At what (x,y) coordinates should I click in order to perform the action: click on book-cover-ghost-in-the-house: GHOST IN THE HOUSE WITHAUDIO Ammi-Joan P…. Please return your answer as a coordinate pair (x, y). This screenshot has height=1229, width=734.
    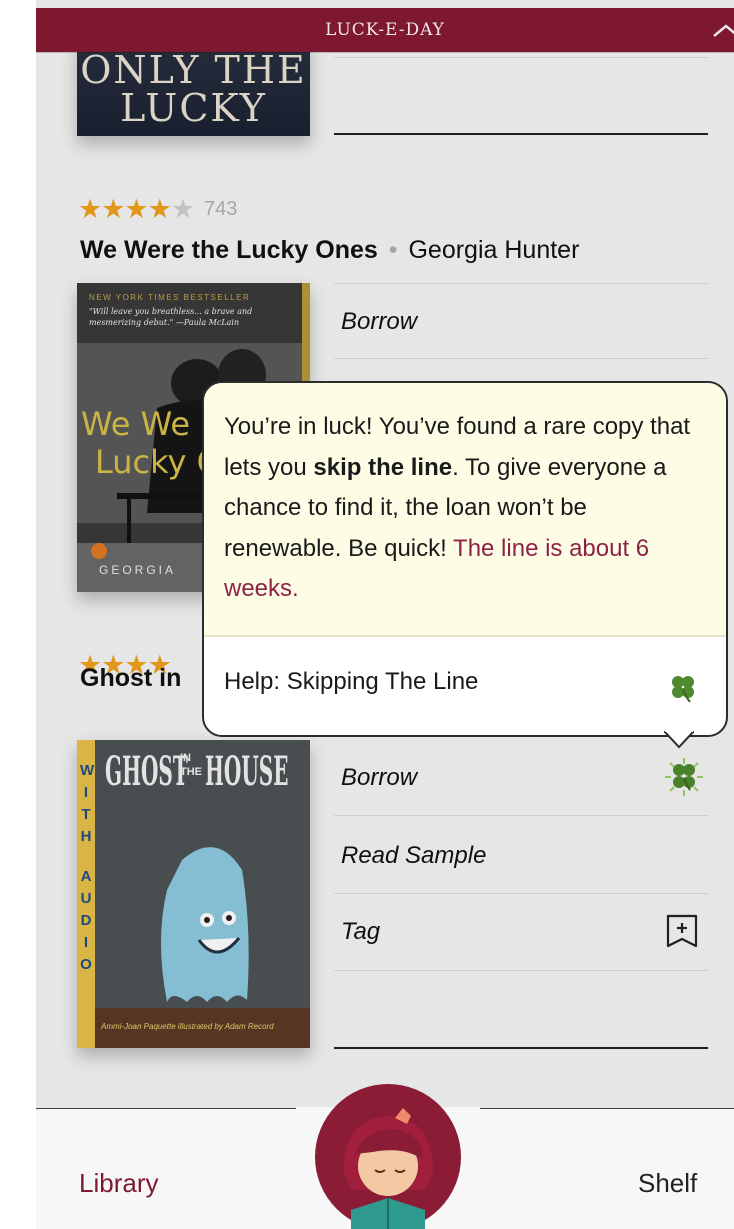
    Looking at the image, I should click on (193, 894).